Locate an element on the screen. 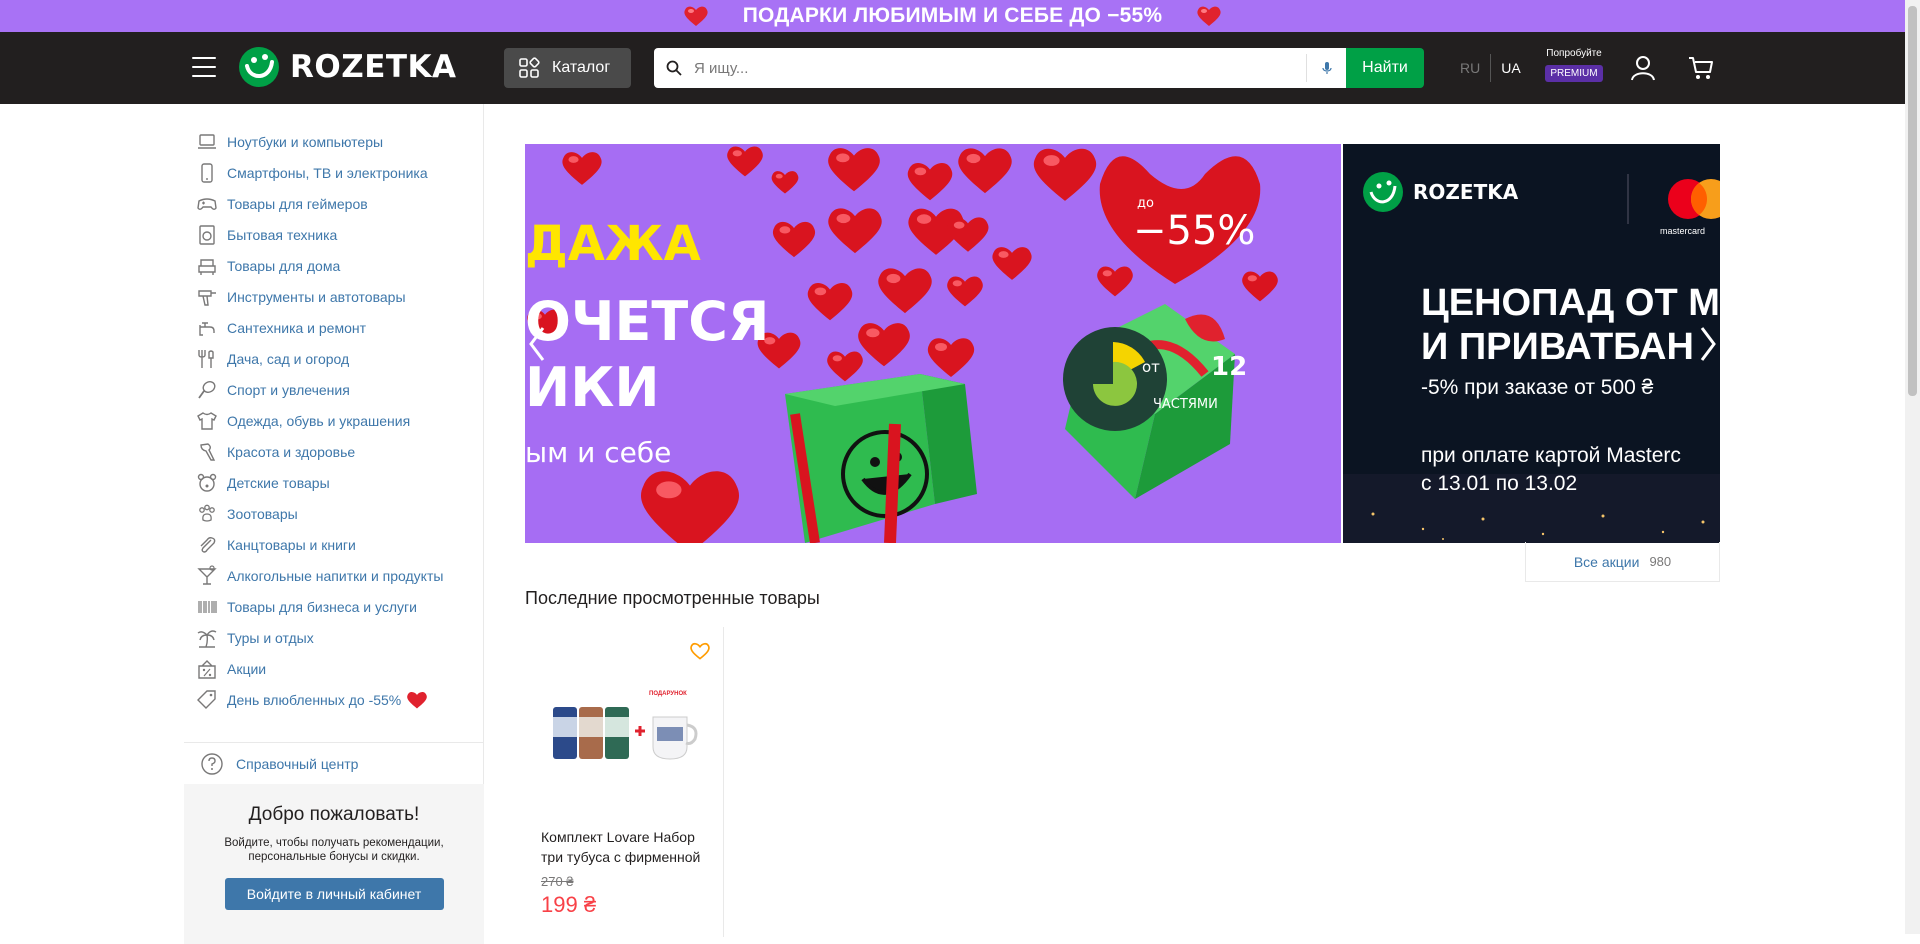 The image size is (1920, 944). sidebar-item-label: Бытовая техника is located at coordinates (282, 234).